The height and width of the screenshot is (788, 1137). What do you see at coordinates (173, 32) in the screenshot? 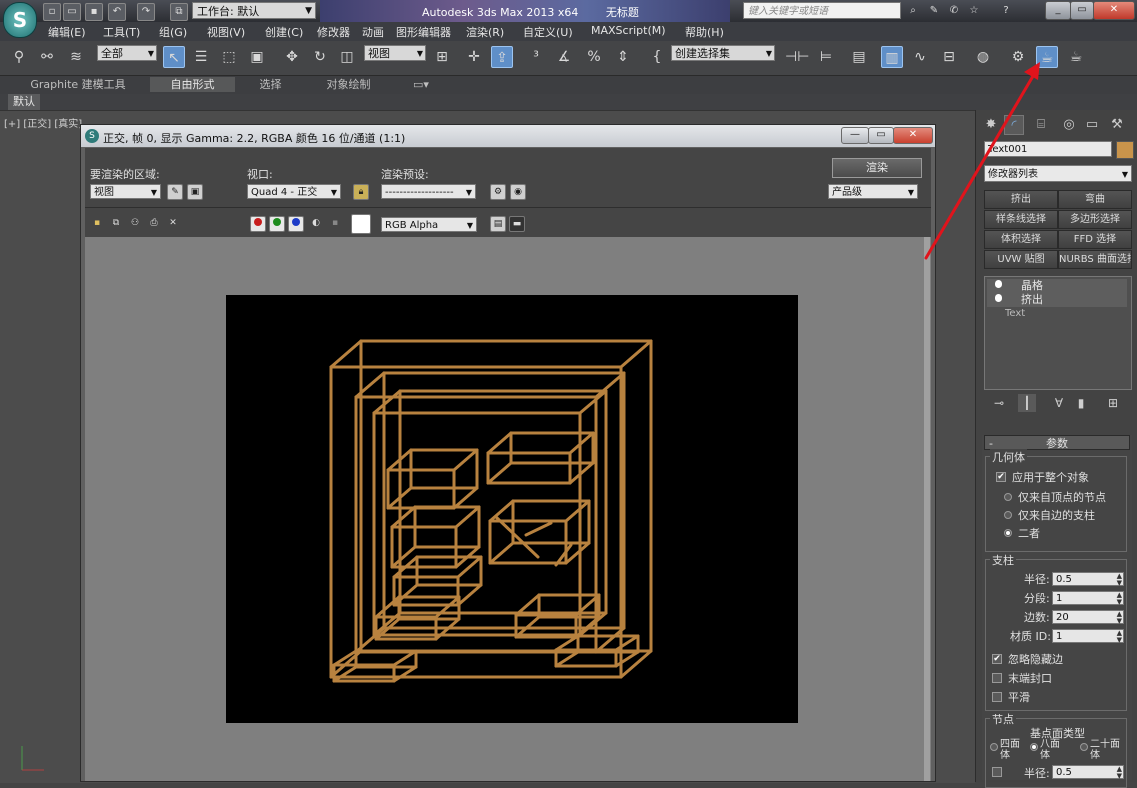
I see `menu-group: 组(G)` at bounding box center [173, 32].